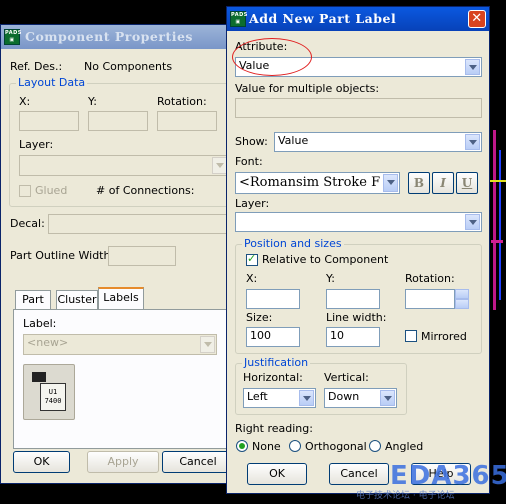 The image size is (506, 504). Describe the element at coordinates (25, 191) in the screenshot. I see `glued-checkbox` at that location.